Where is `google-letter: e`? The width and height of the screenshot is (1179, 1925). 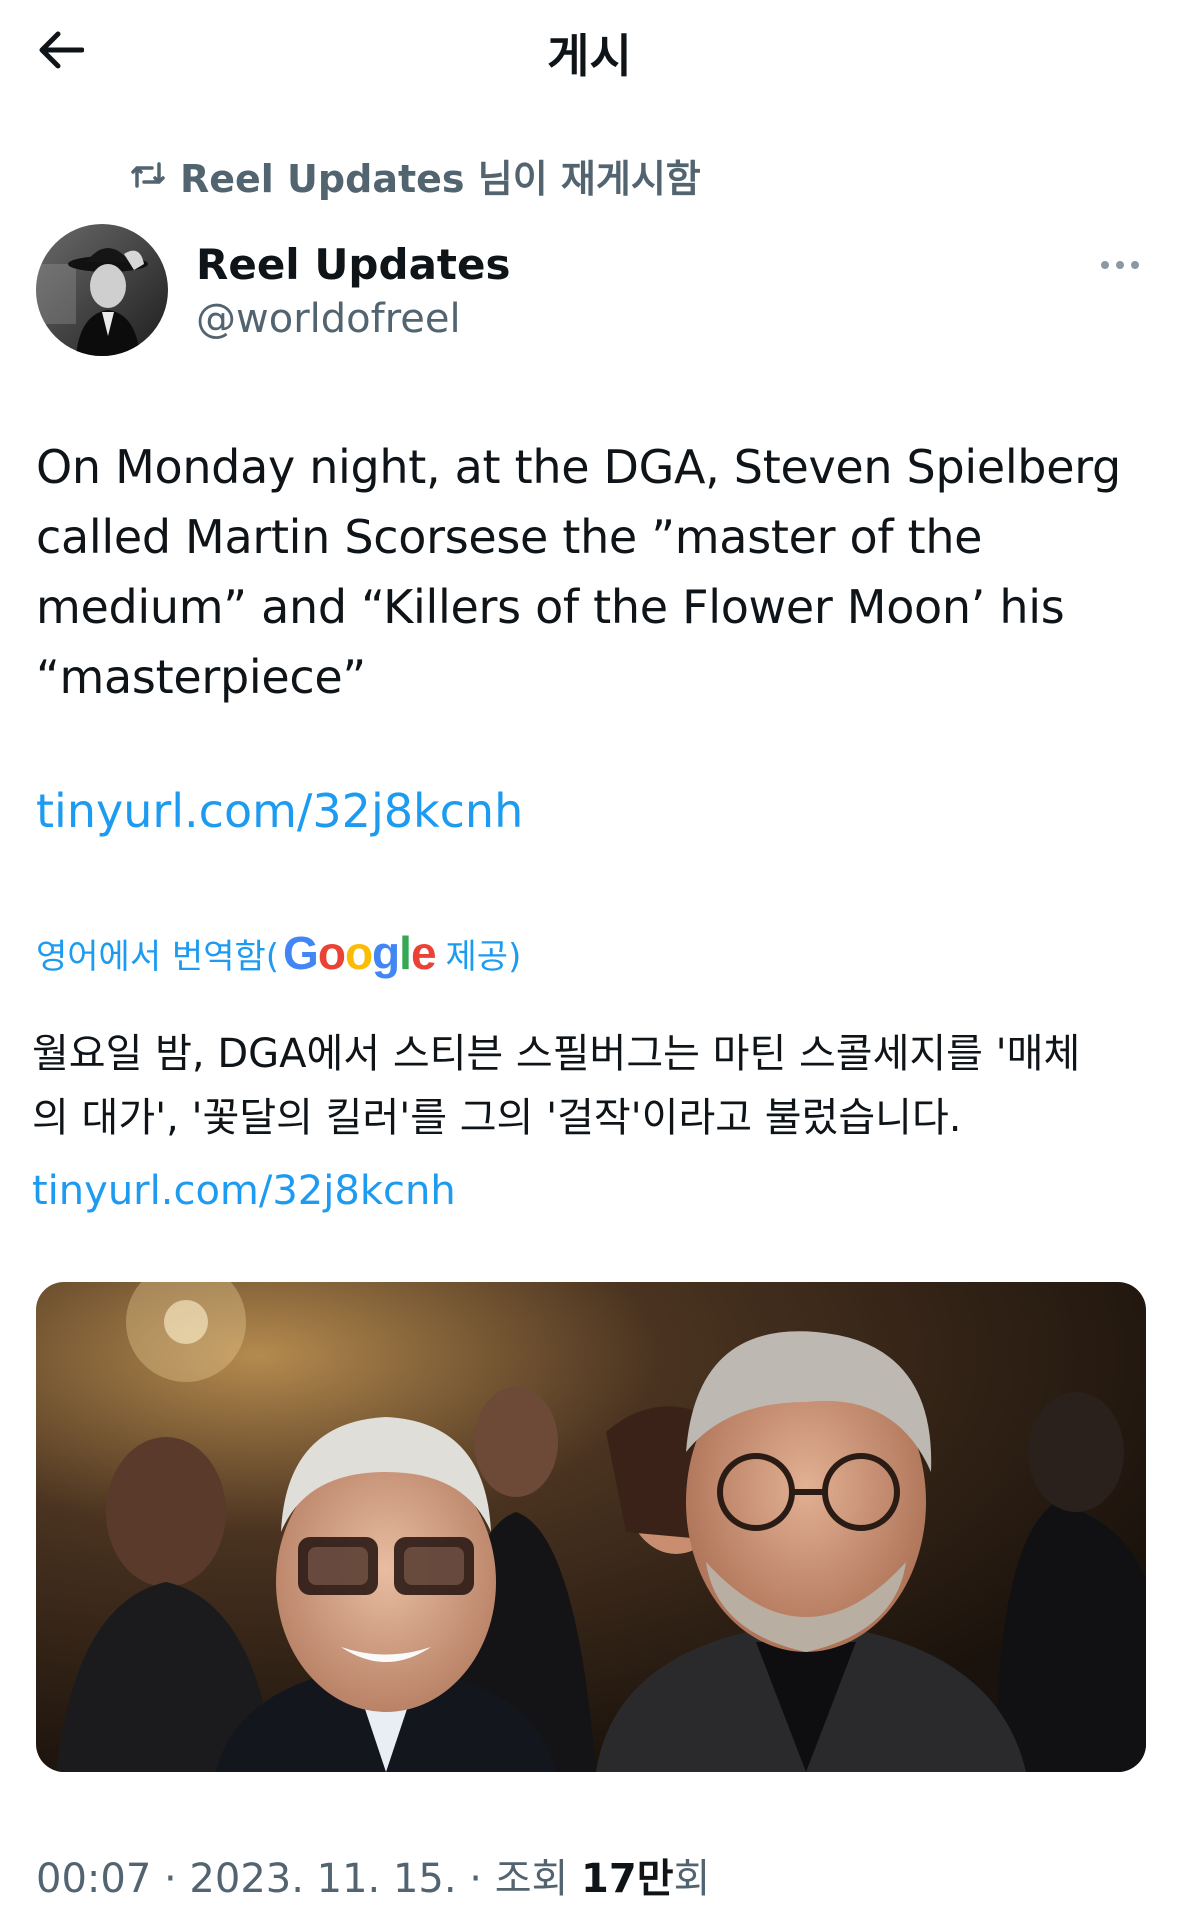 google-letter: e is located at coordinates (423, 953).